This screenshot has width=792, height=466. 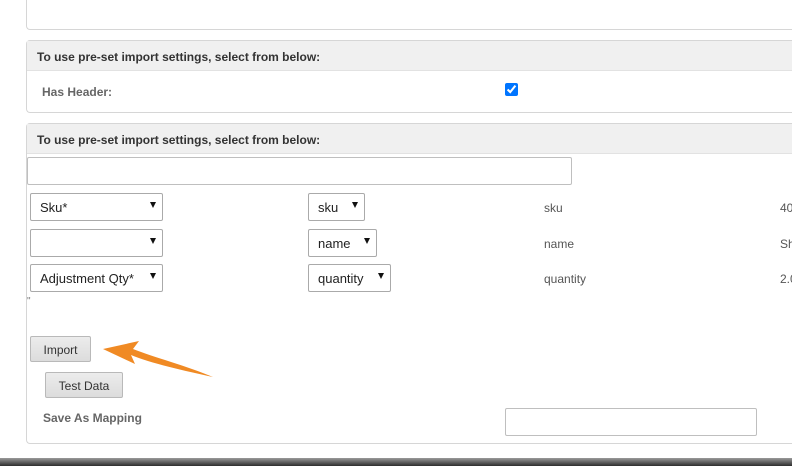 I want to click on column-name-text: name, so click(x=559, y=244).